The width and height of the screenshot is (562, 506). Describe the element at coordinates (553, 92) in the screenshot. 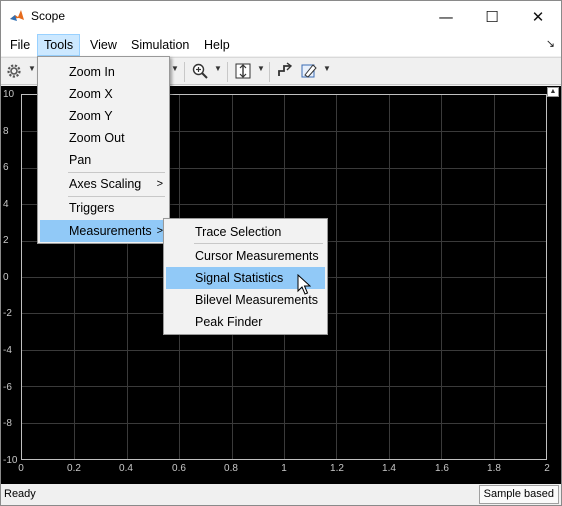

I see `maximize-axes-icon: ▲` at that location.